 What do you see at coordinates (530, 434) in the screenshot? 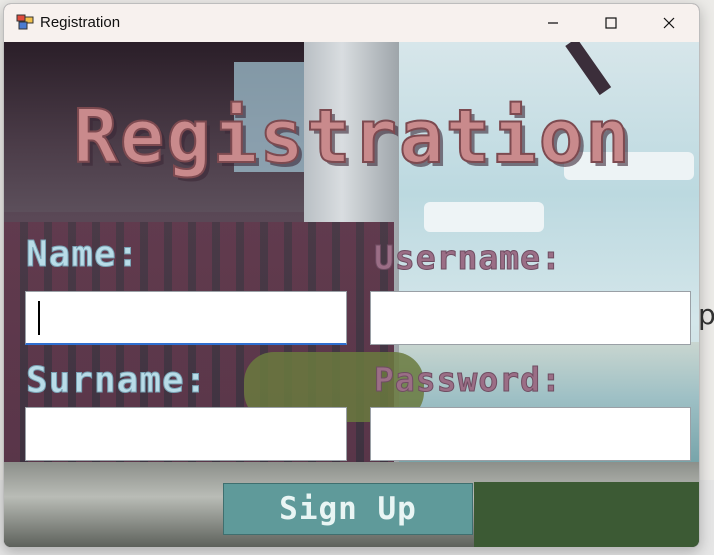
I see `password-input` at bounding box center [530, 434].